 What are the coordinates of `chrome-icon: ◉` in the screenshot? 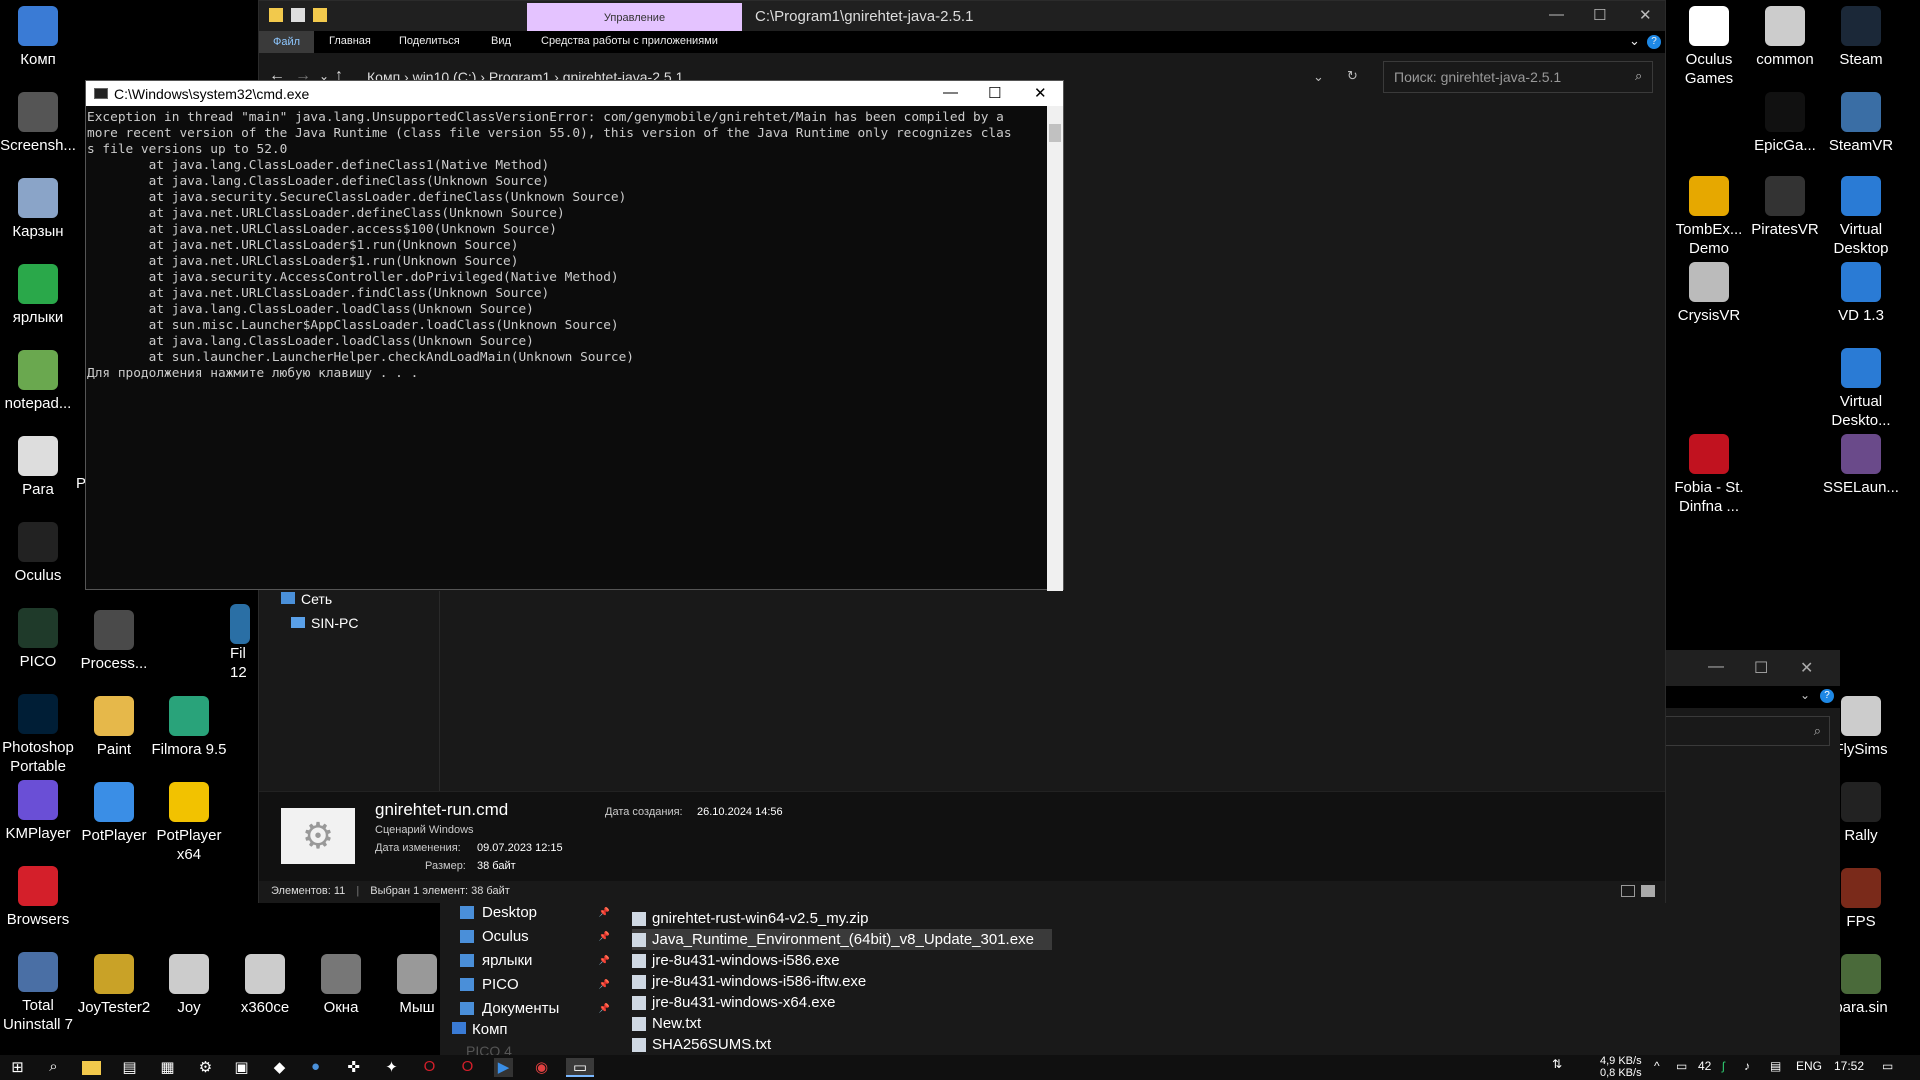 It's located at (541, 1067).